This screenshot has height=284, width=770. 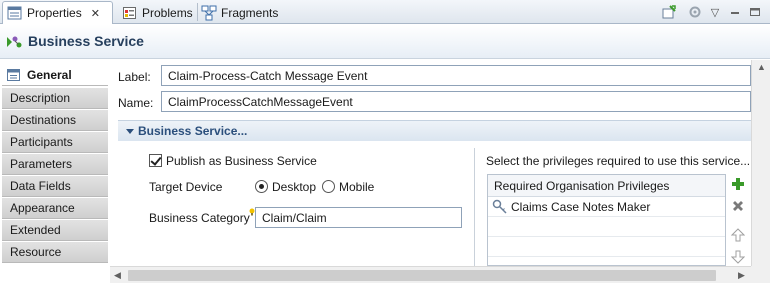 What do you see at coordinates (117, 275) in the screenshot?
I see `scroll-left-icon: ◀` at bounding box center [117, 275].